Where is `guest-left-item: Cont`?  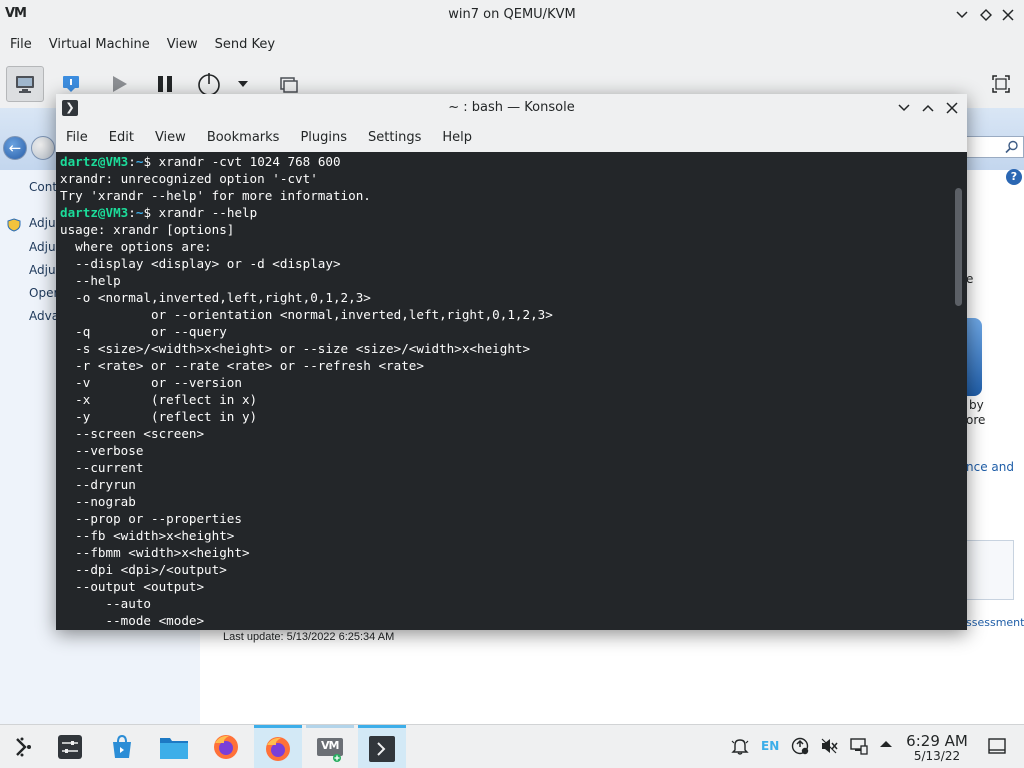 guest-left-item: Cont is located at coordinates (43, 187).